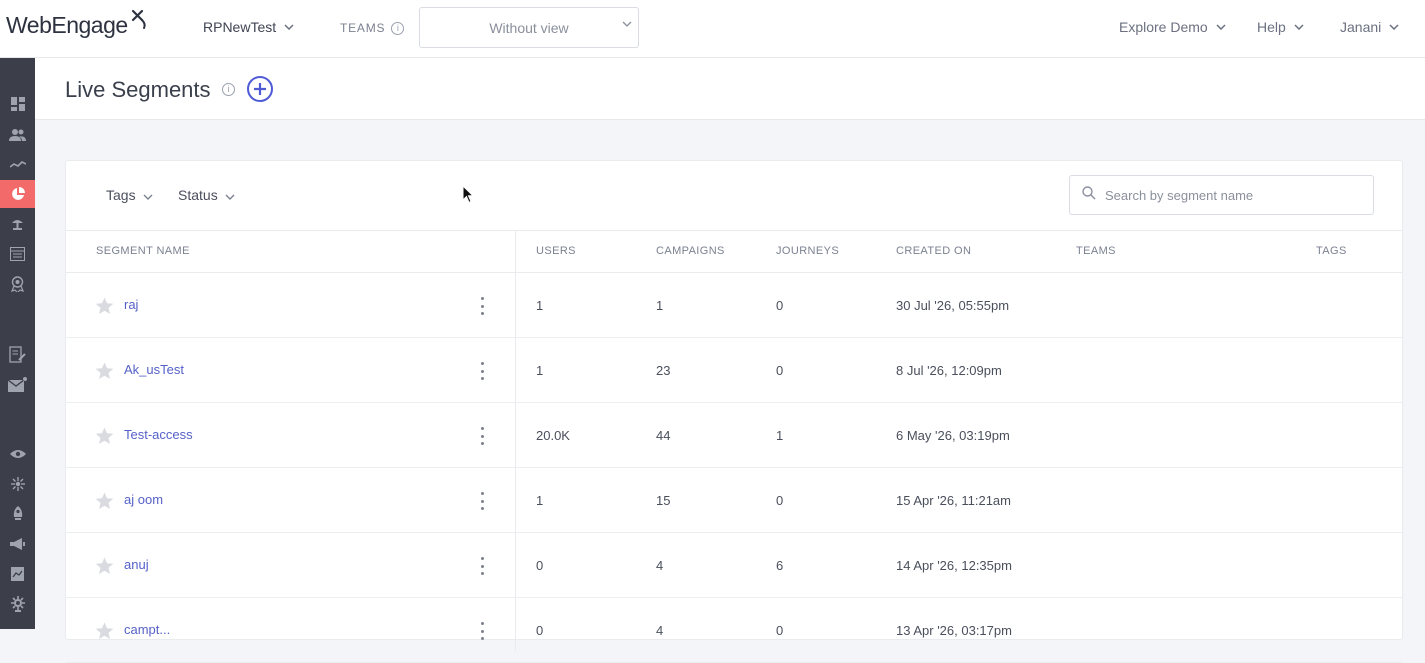  I want to click on table-row: aj oom 1 15 0 15 Apr '26, 11:21am, so click(734, 500).